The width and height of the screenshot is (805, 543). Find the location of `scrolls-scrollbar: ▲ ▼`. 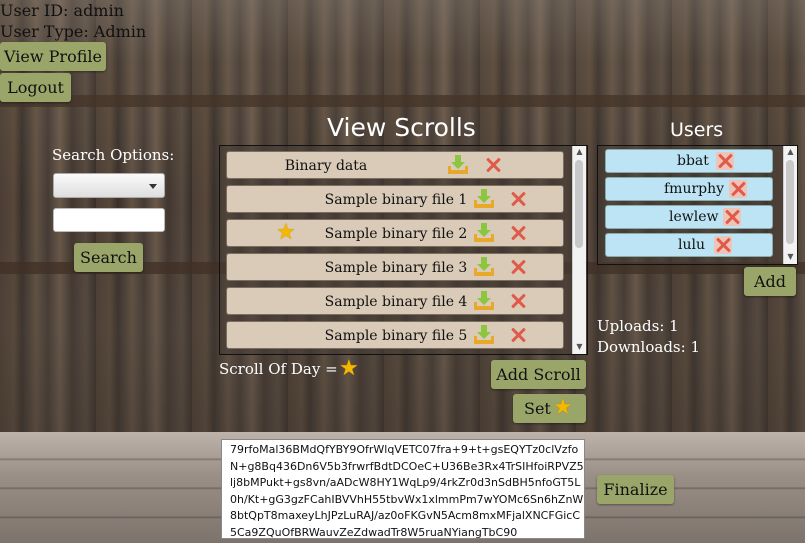

scrolls-scrollbar: ▲ ▼ is located at coordinates (579, 250).